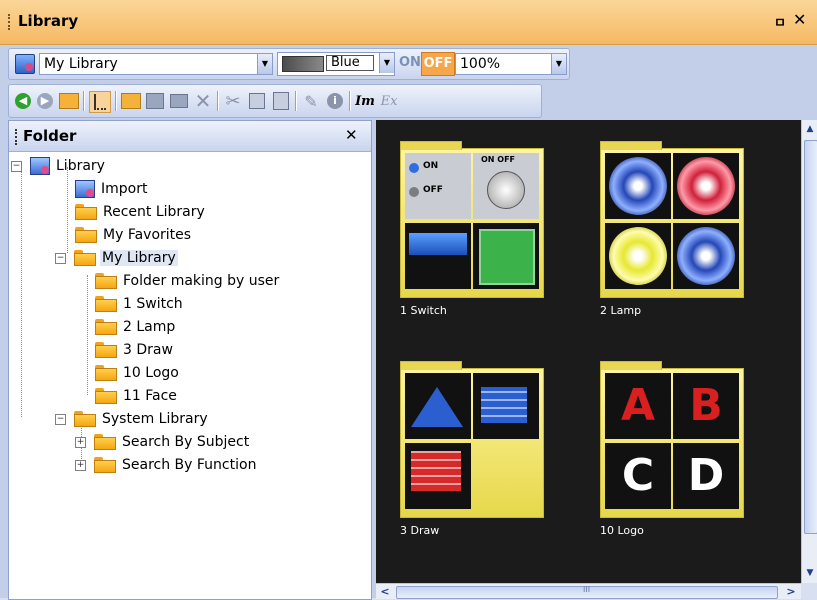 This screenshot has height=600, width=817. I want to click on draw-cell, so click(506, 406).